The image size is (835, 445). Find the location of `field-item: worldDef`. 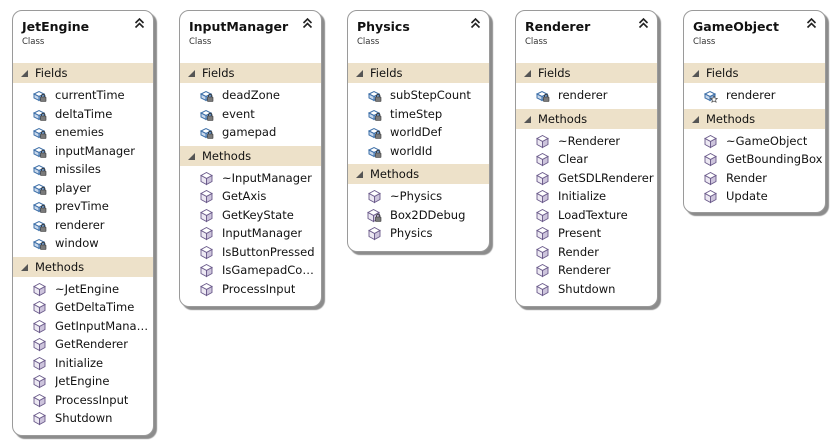

field-item: worldDef is located at coordinates (418, 132).